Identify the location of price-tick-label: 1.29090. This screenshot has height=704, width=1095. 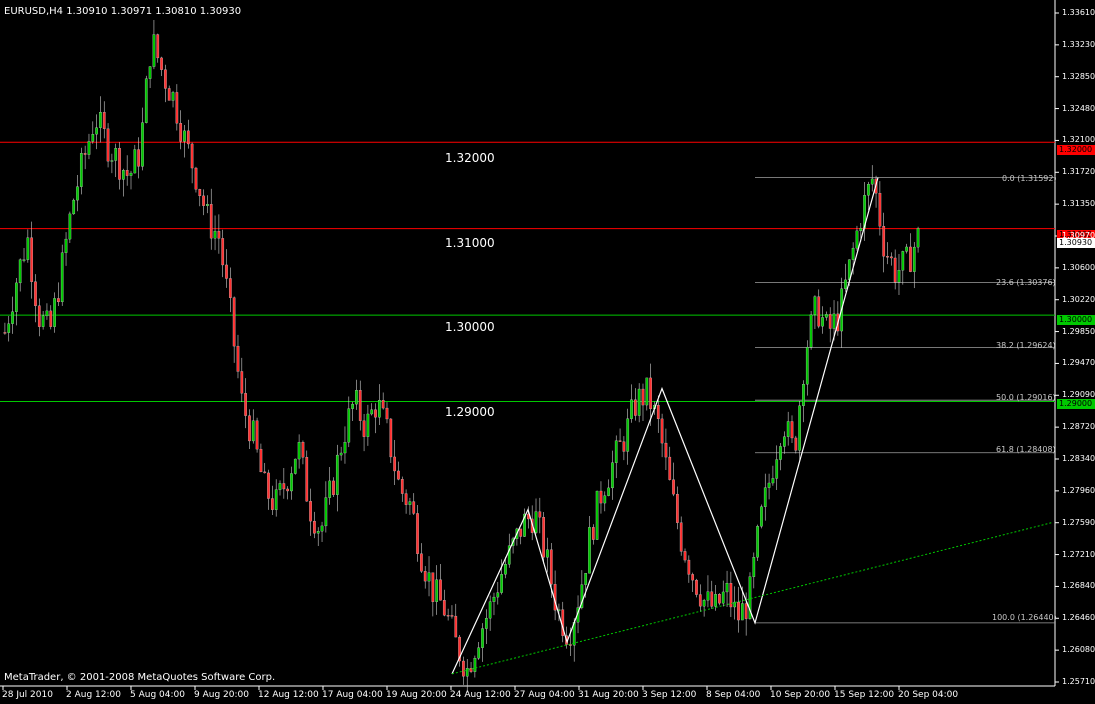
(1078, 395).